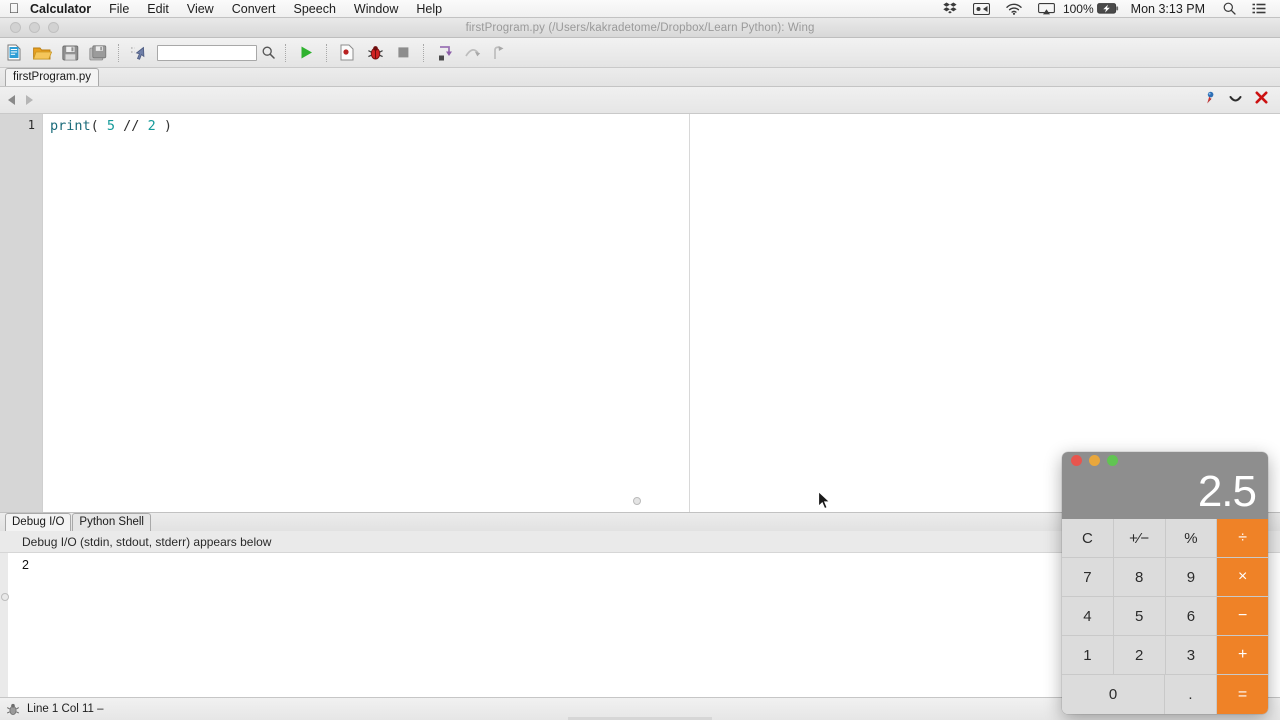 Image resolution: width=1280 pixels, height=720 pixels. I want to click on save-all-button, so click(98, 53).